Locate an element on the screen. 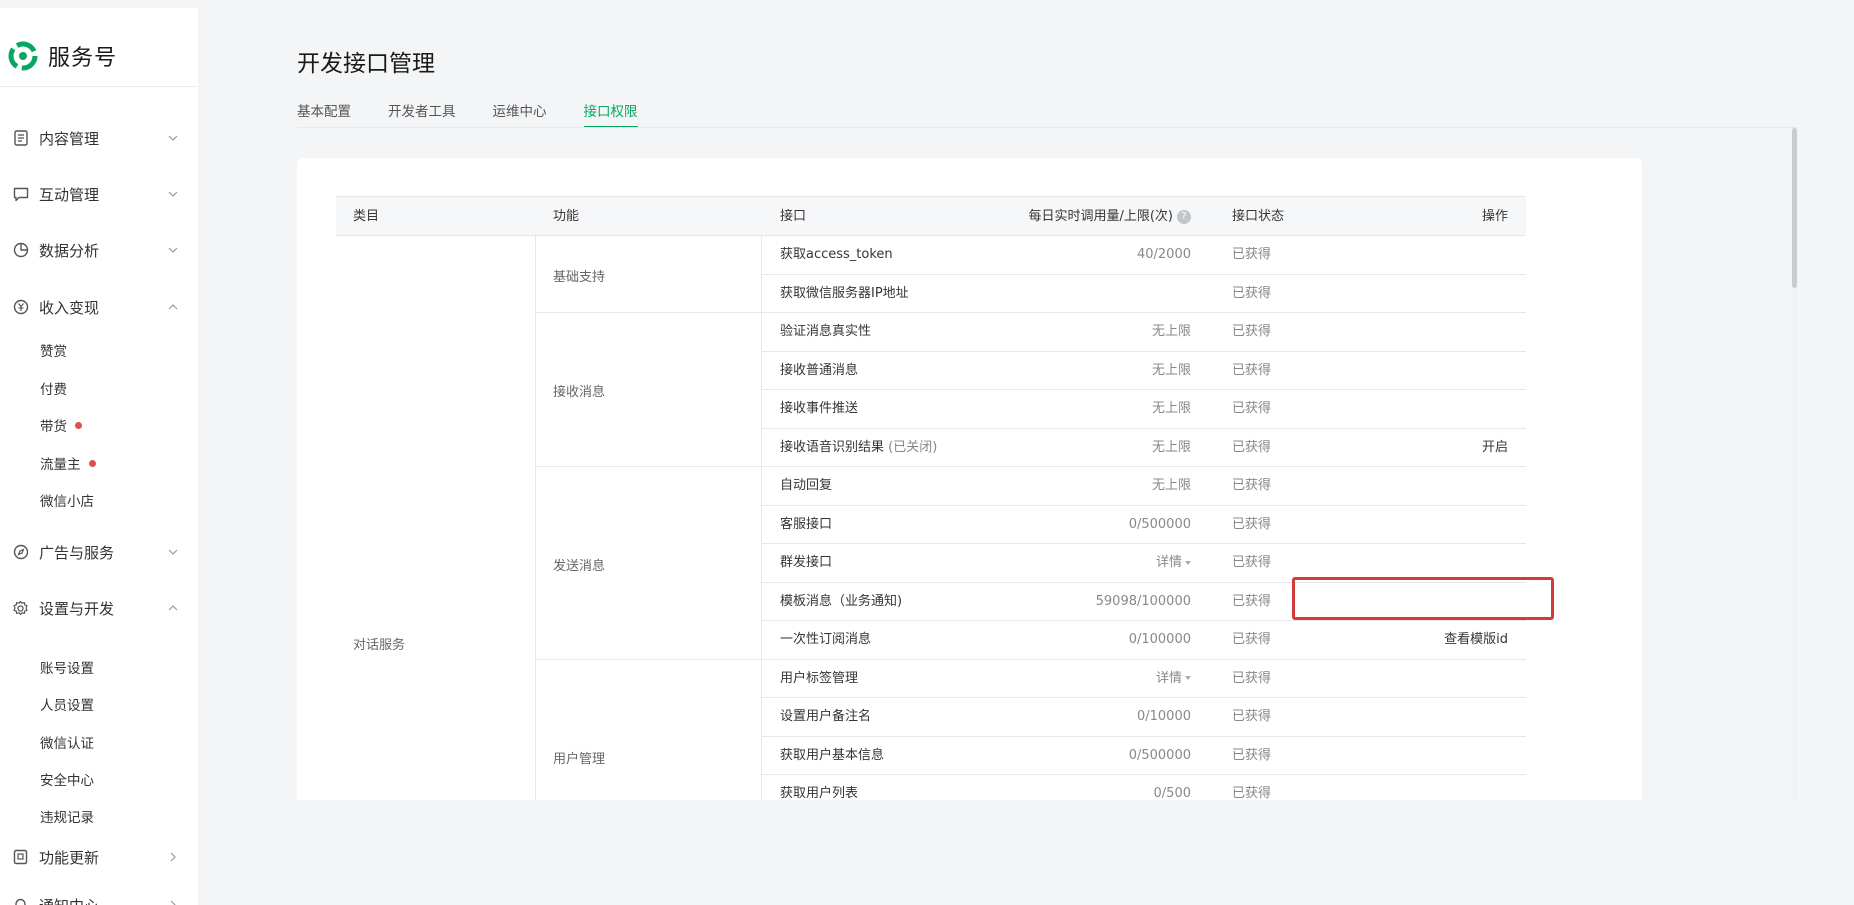  header-quota: 每日实时调用量/上限(次)? is located at coordinates (1109, 217).